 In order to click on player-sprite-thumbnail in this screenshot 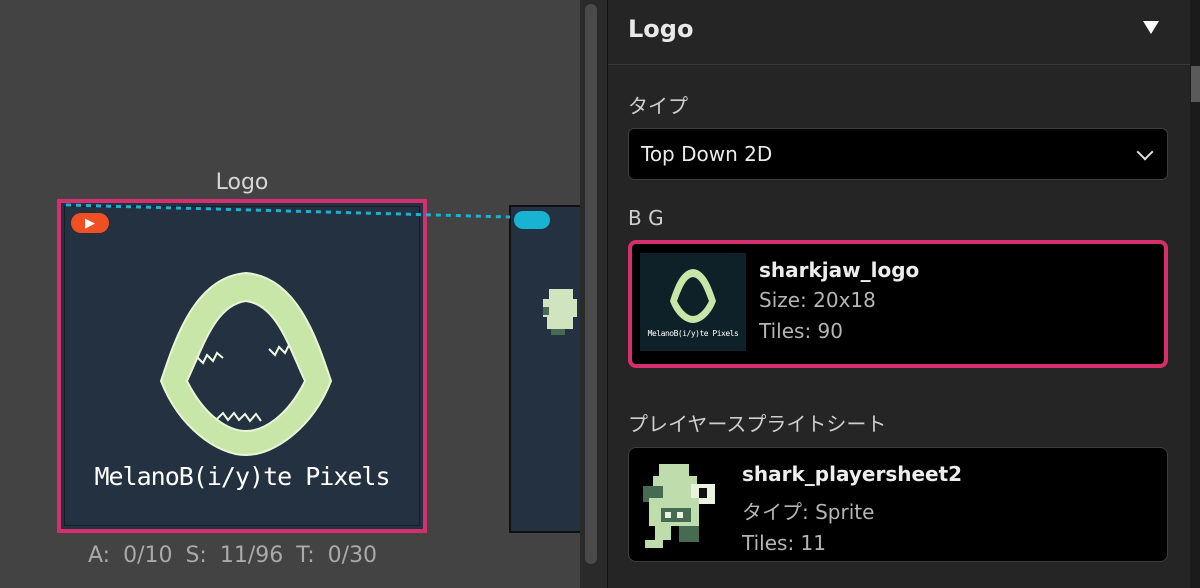, I will do `click(681, 505)`.